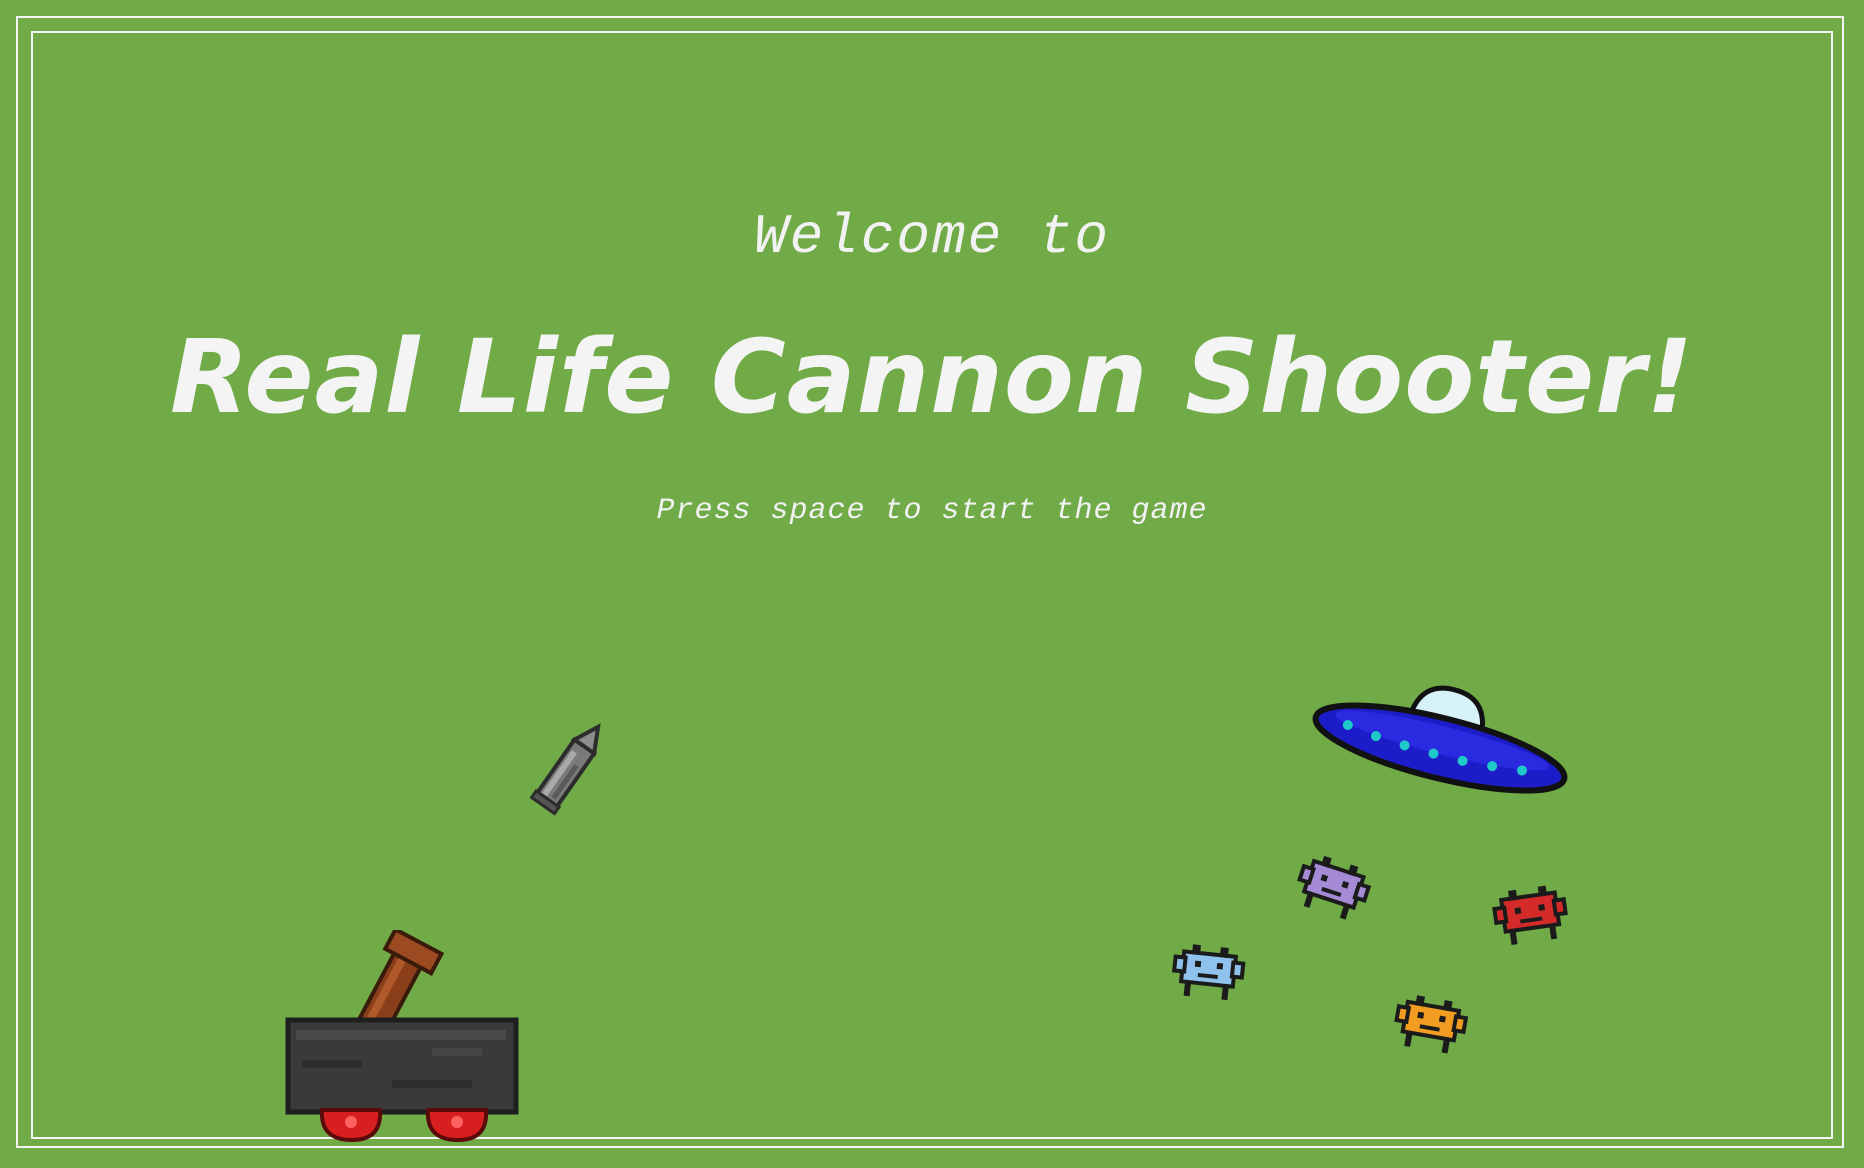  What do you see at coordinates (932, 377) in the screenshot?
I see `game-title: Real Life Cannon Shooter!` at bounding box center [932, 377].